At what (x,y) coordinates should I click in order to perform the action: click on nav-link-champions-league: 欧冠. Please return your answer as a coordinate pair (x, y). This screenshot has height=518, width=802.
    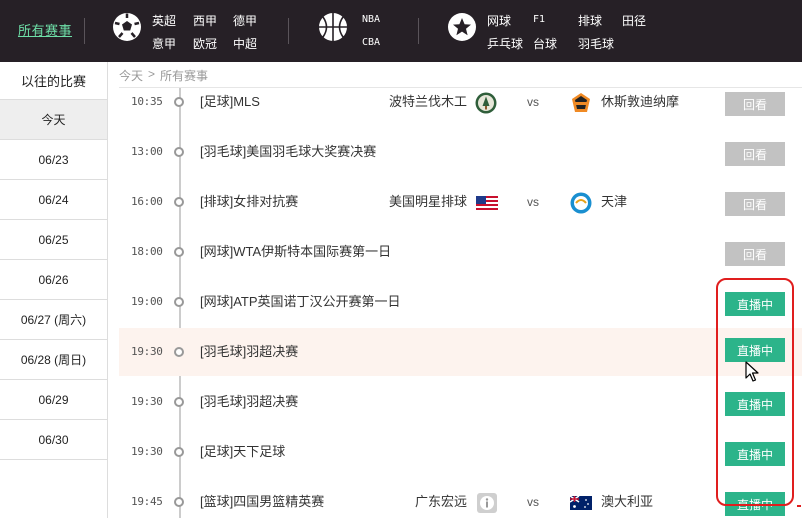
    Looking at the image, I should click on (205, 43).